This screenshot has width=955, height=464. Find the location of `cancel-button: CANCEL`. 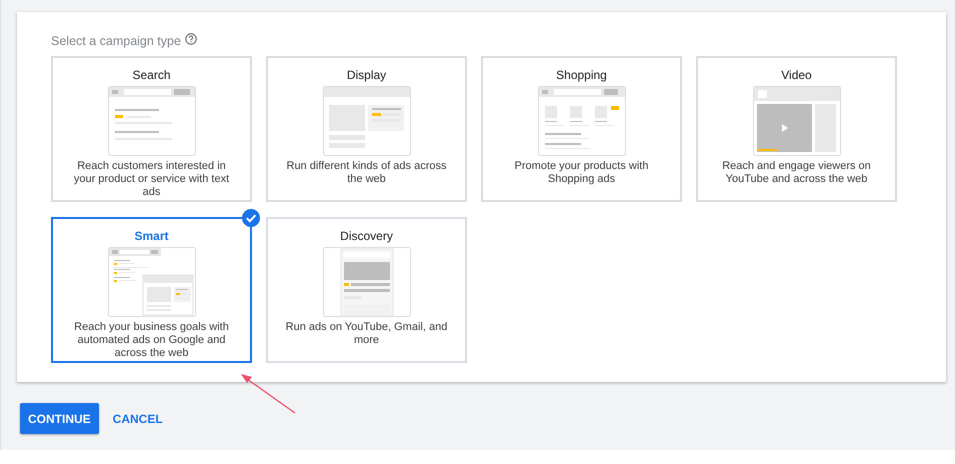

cancel-button: CANCEL is located at coordinates (137, 418).